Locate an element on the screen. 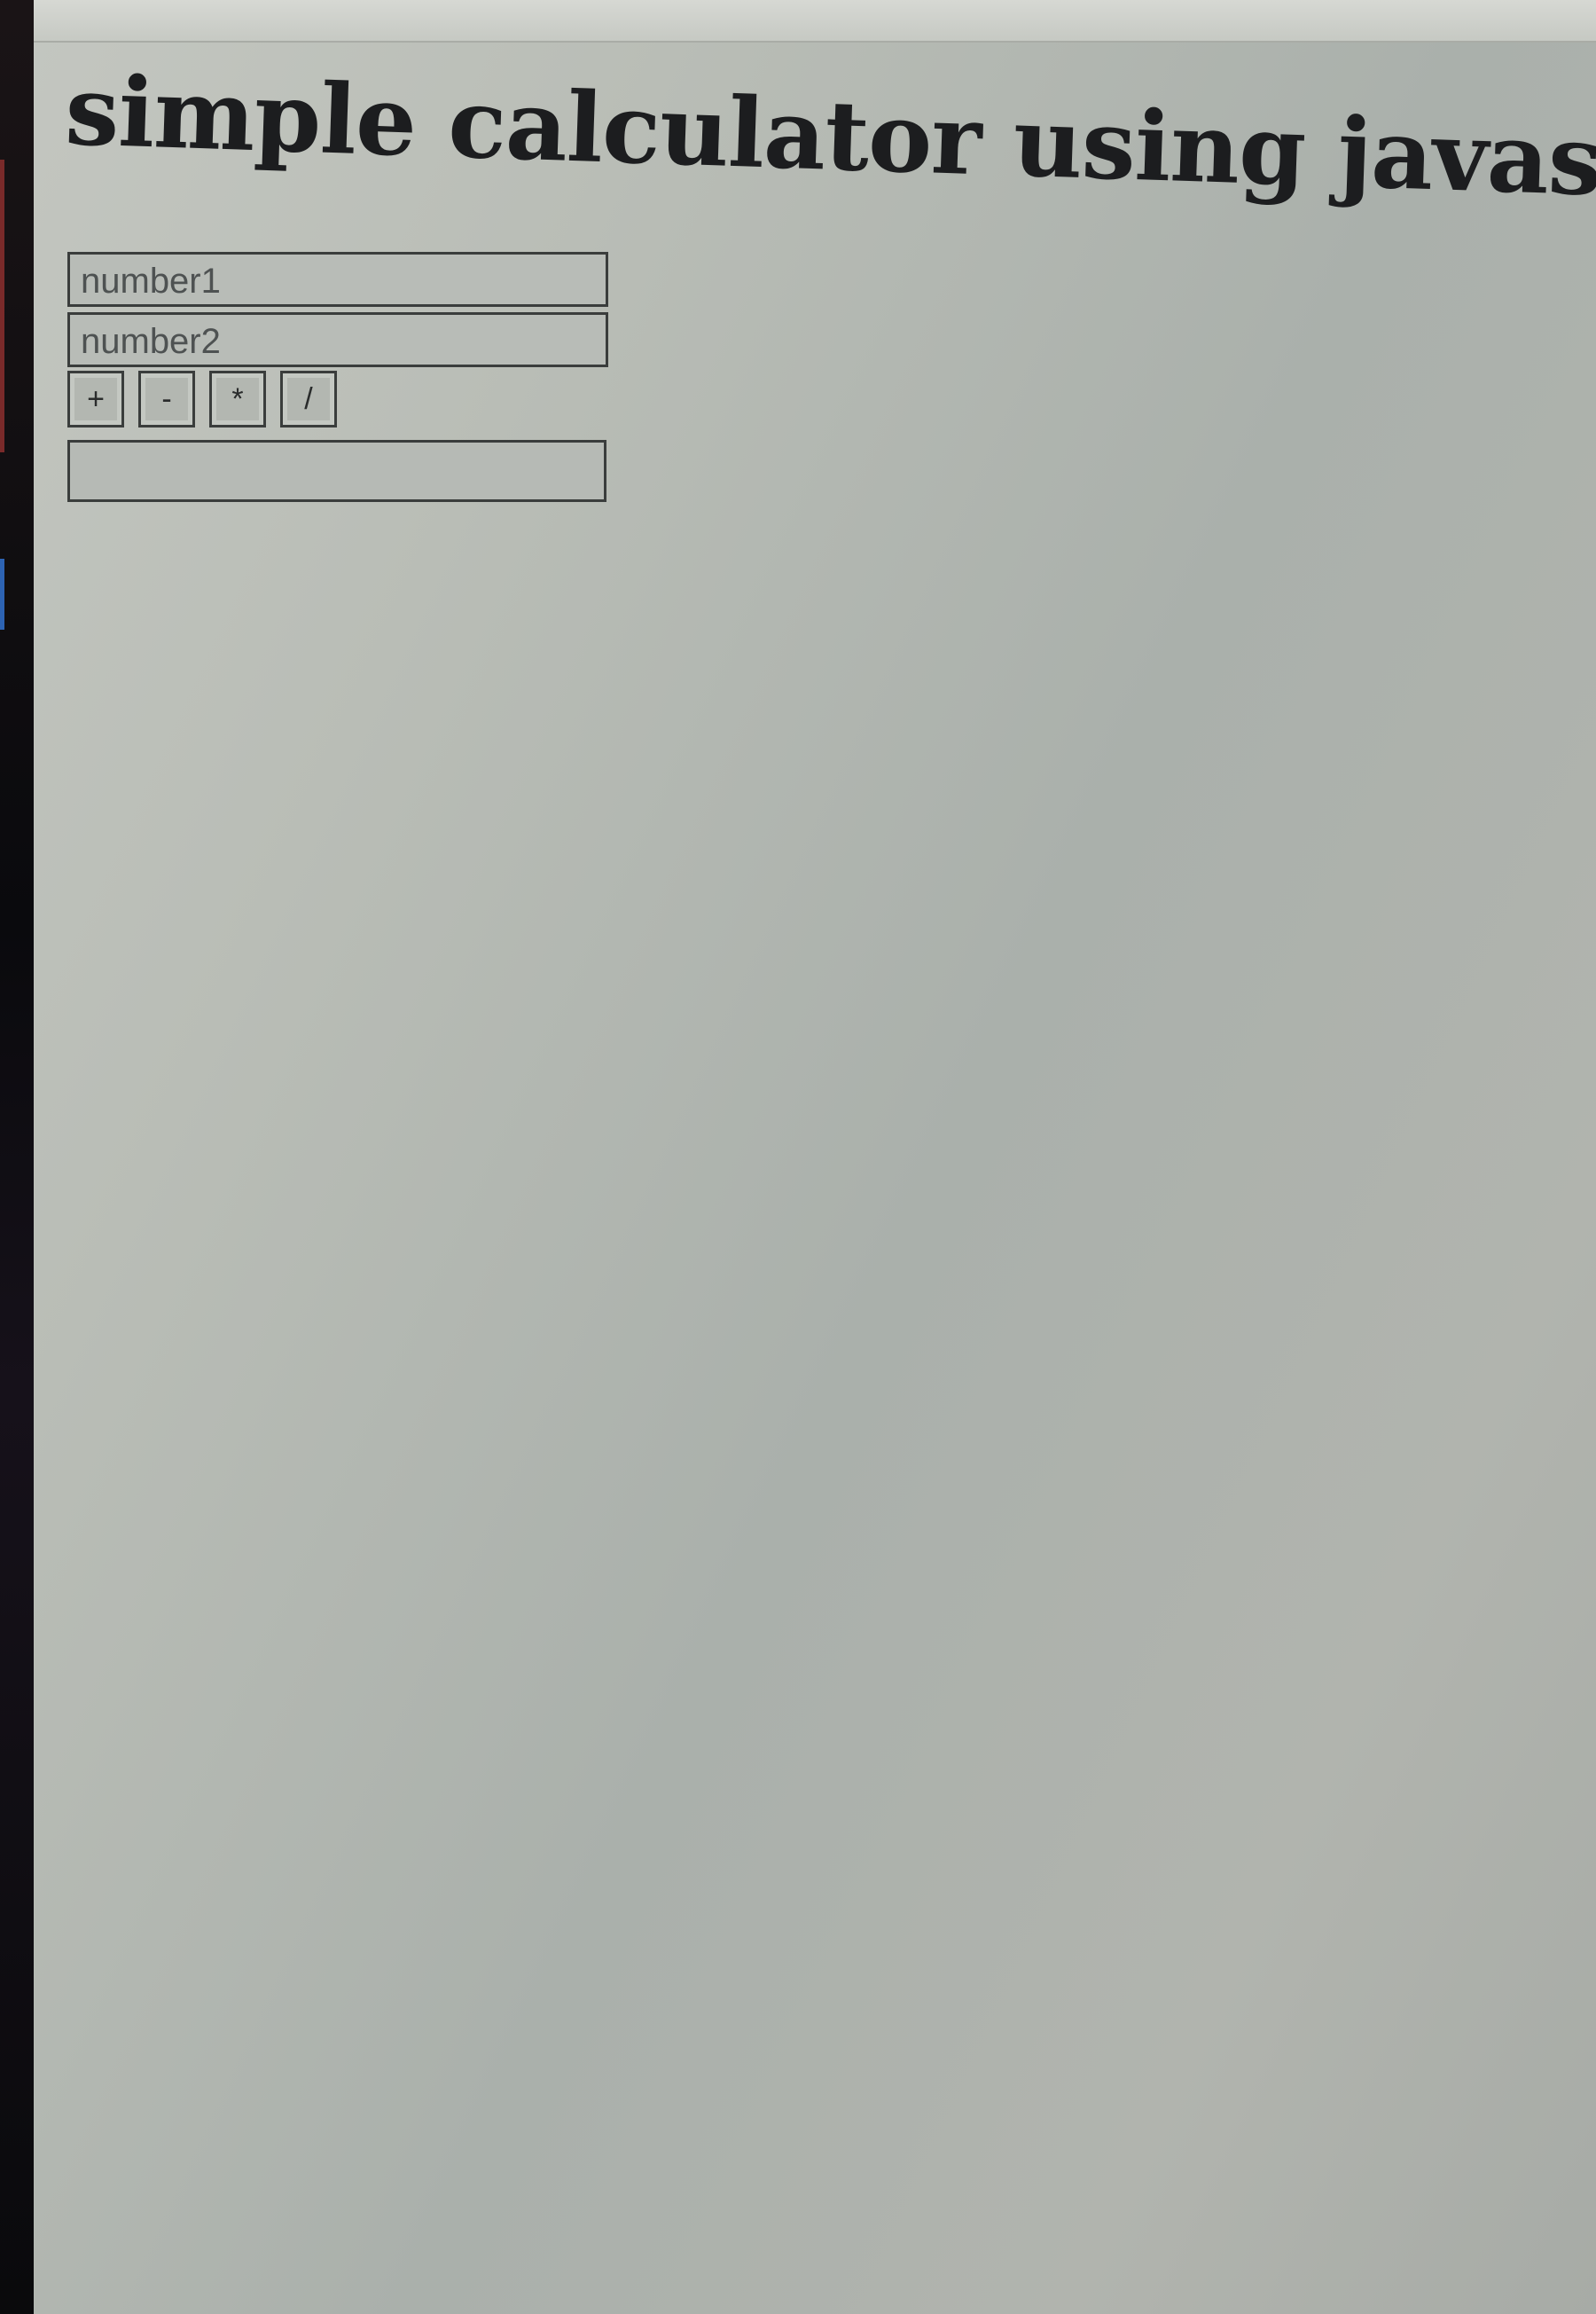  bezel-reflection-red is located at coordinates (2, 306).